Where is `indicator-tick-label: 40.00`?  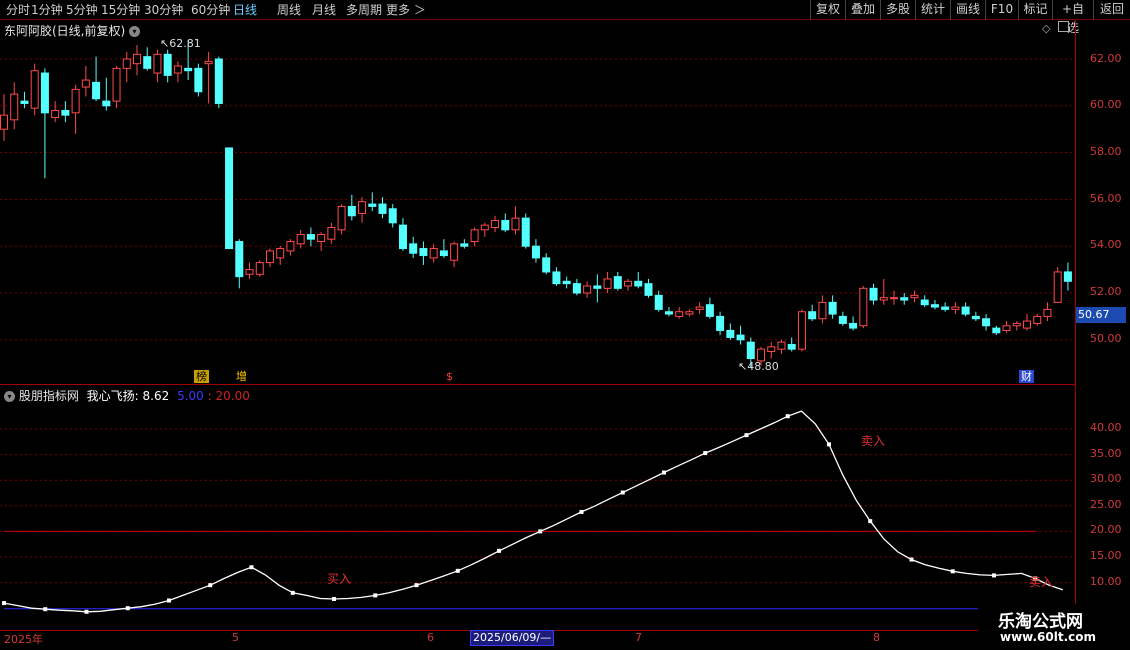
indicator-tick-label: 40.00 is located at coordinates (1106, 427).